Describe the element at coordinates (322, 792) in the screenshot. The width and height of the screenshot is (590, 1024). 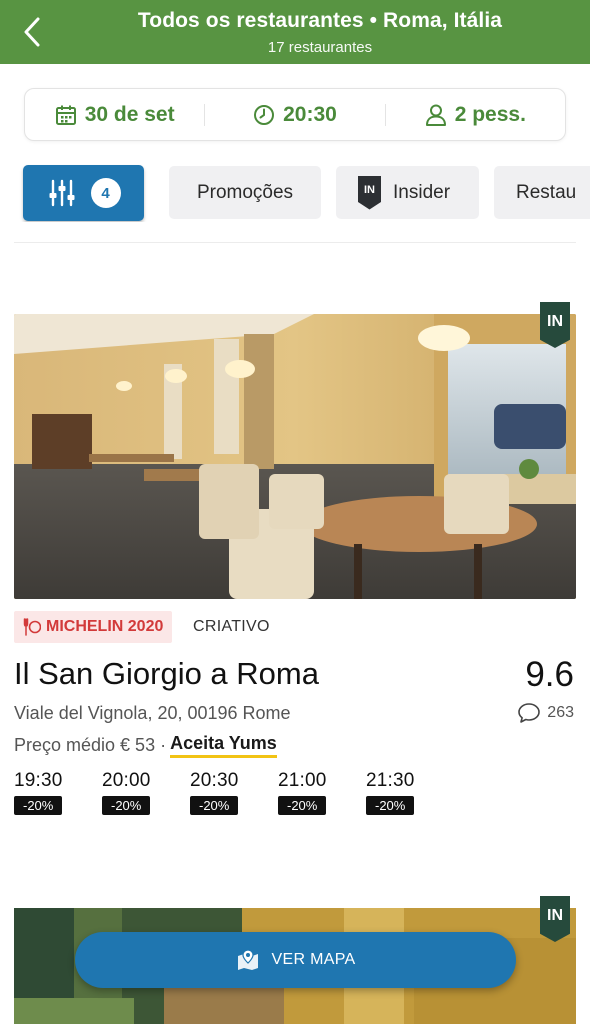
I see `time-slot: 21:00 -20%` at that location.